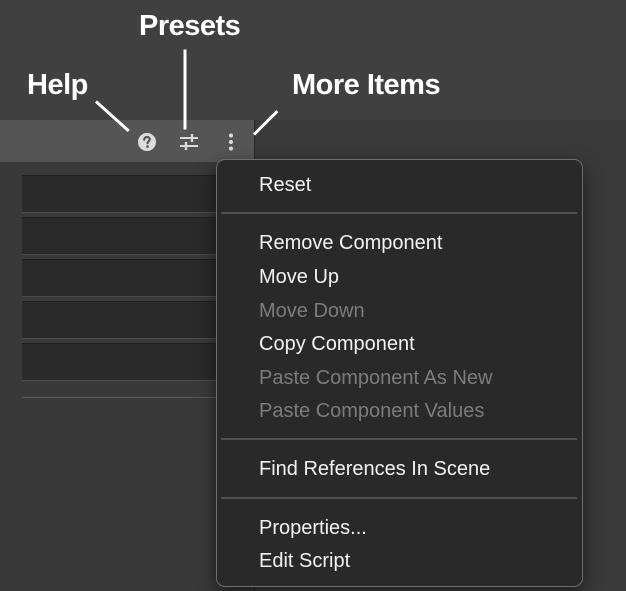 This screenshot has height=591, width=626. What do you see at coordinates (190, 26) in the screenshot?
I see `callout-presets: Presets` at bounding box center [190, 26].